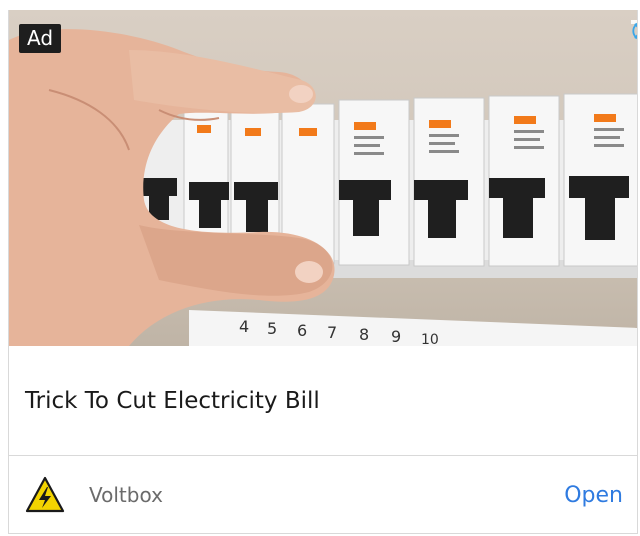 Image resolution: width=640 pixels, height=536 pixels. Describe the element at coordinates (593, 495) in the screenshot. I see `open-button: Open` at that location.